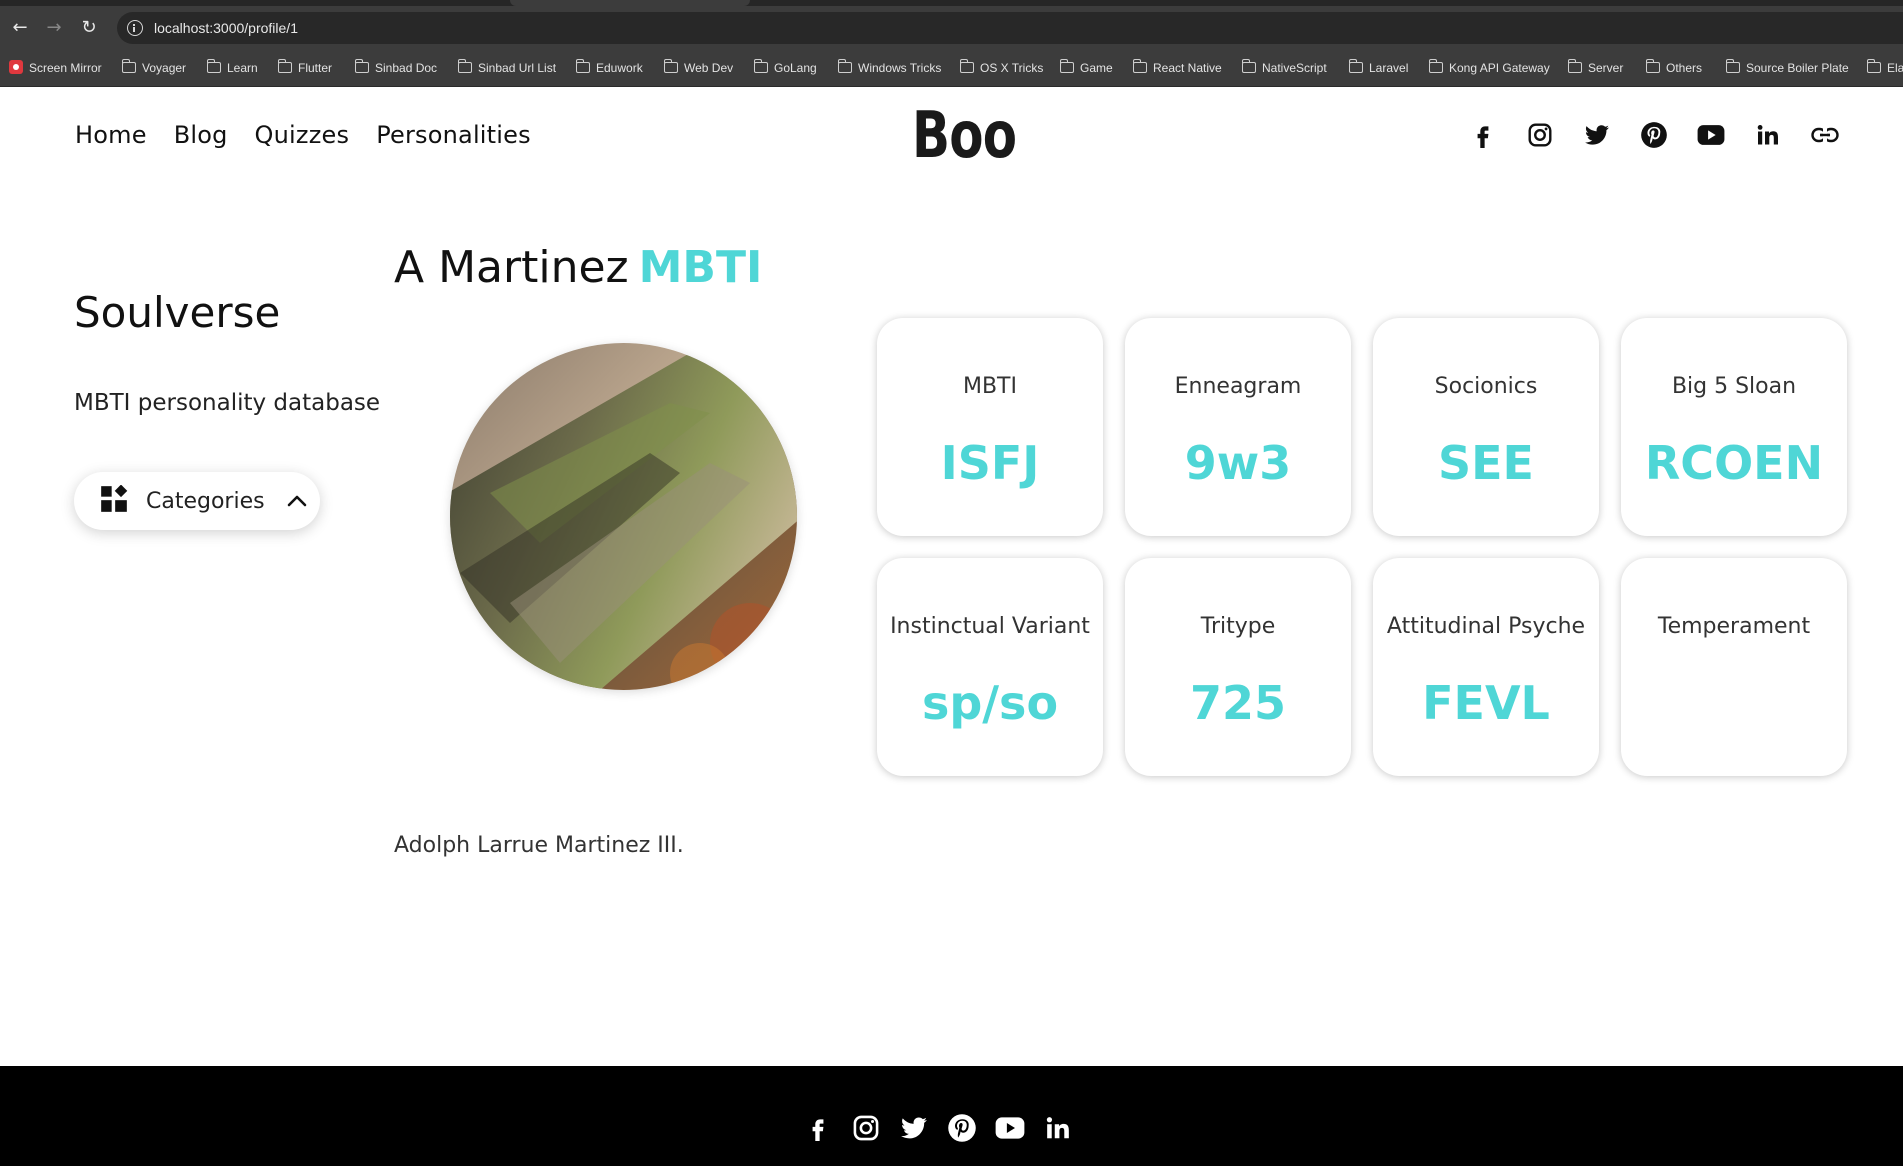  Describe the element at coordinates (297, 501) in the screenshot. I see `chevron-up-icon` at that location.